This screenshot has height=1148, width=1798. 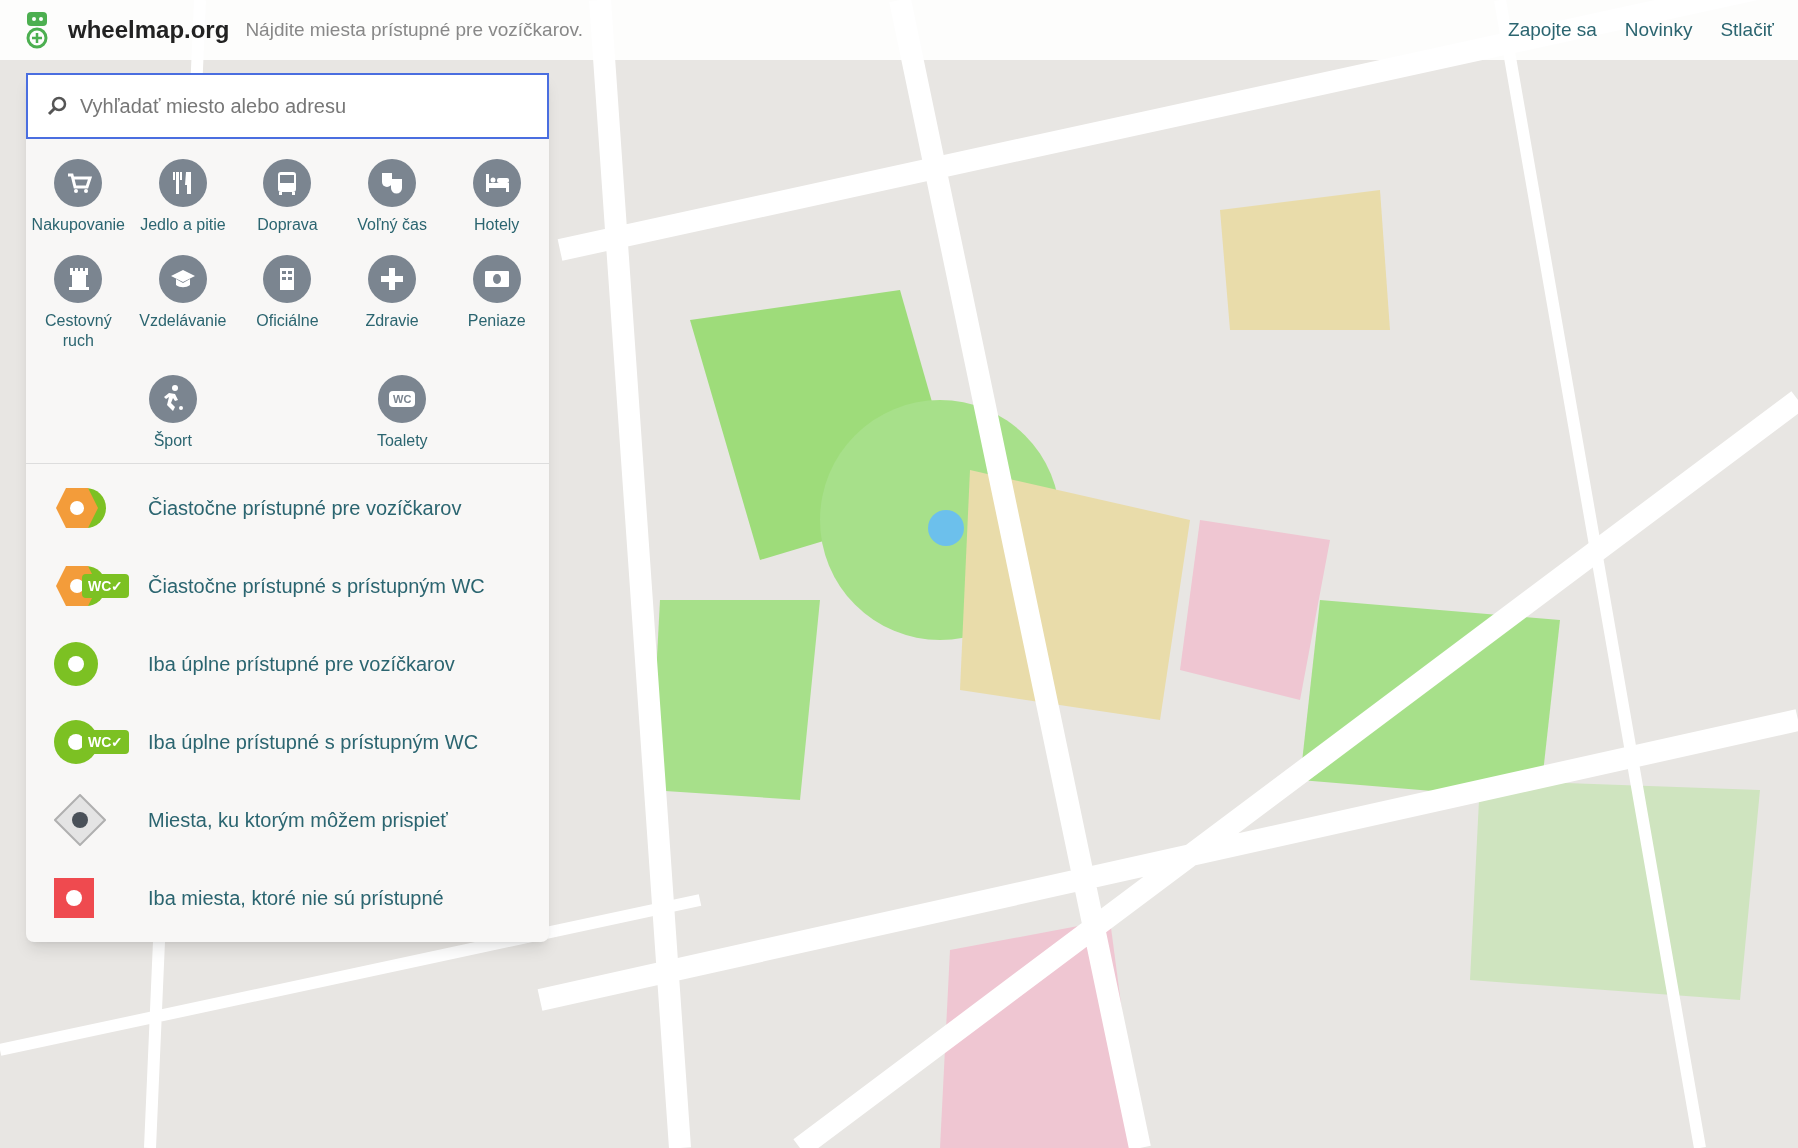 I want to click on category-button: Nakupovanie, so click(x=78, y=197).